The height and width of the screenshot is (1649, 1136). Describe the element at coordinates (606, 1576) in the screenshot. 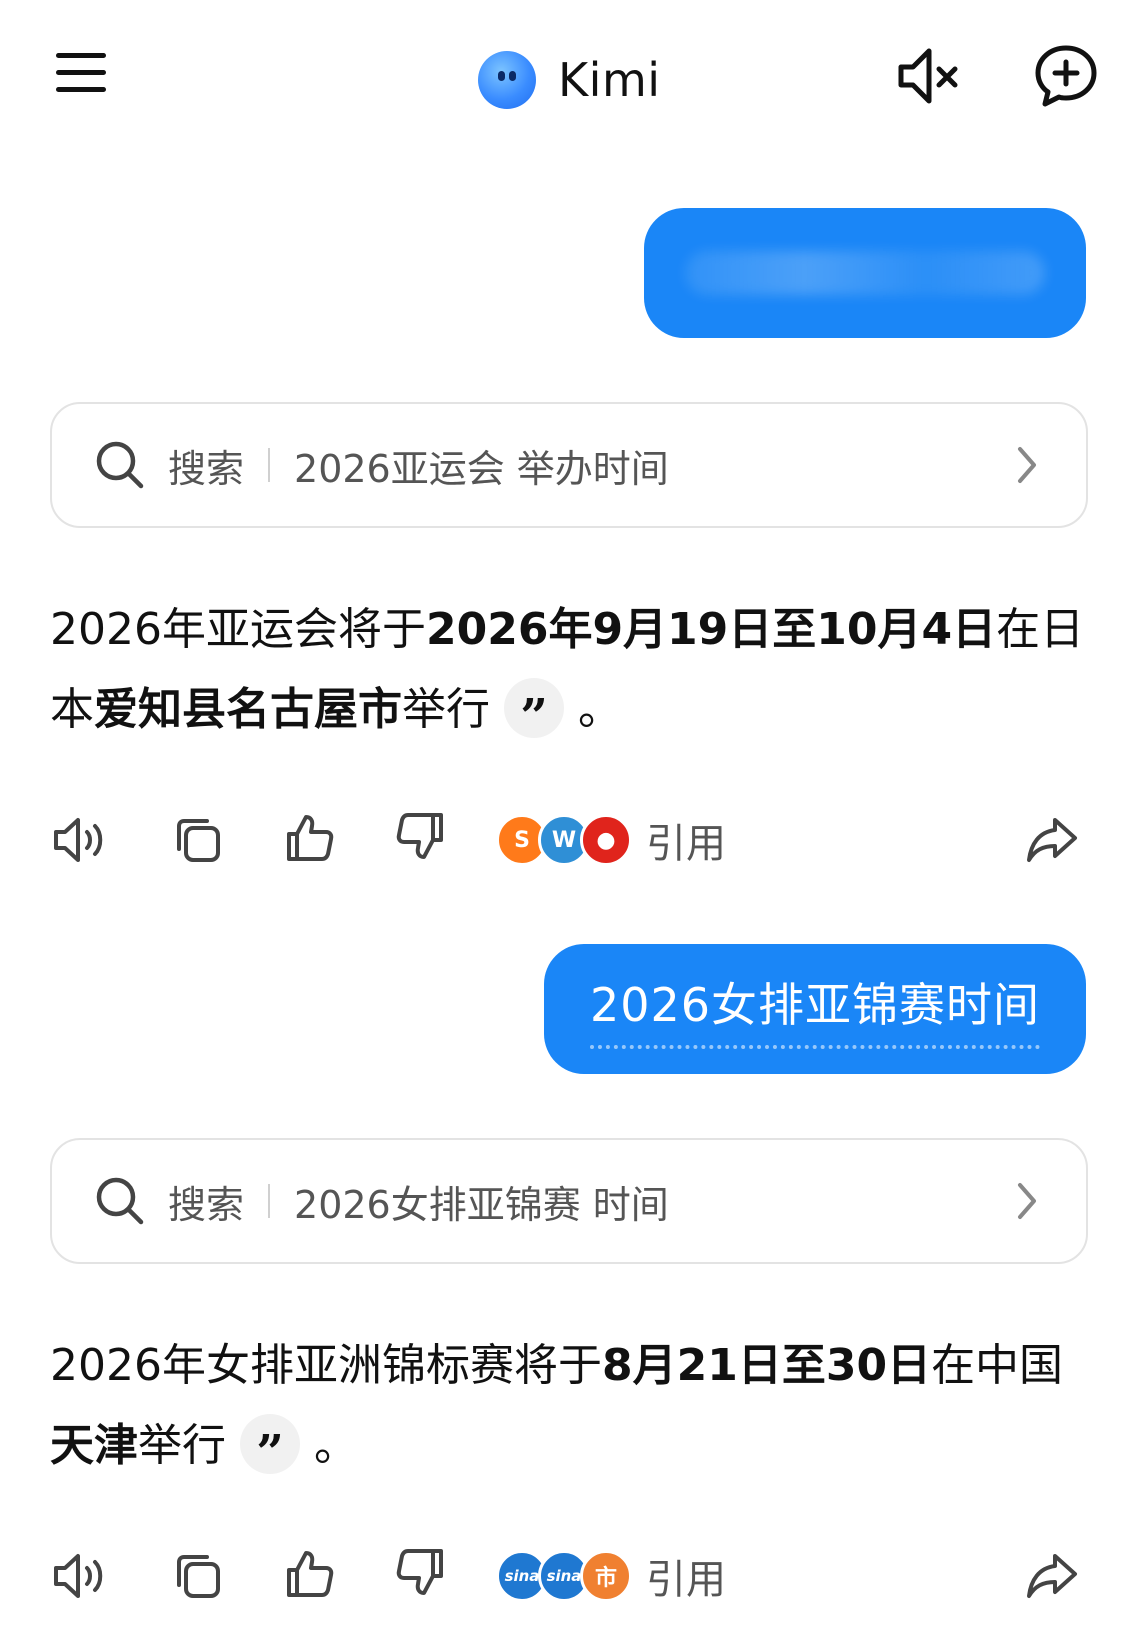

I see `local-news-icon: 市` at that location.